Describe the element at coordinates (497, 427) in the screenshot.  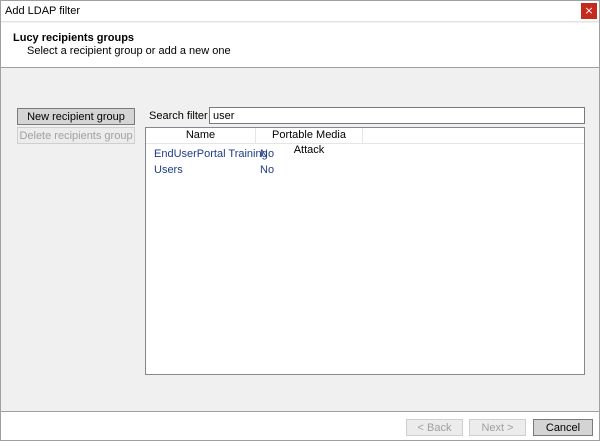
I see `next-button: Next >` at that location.